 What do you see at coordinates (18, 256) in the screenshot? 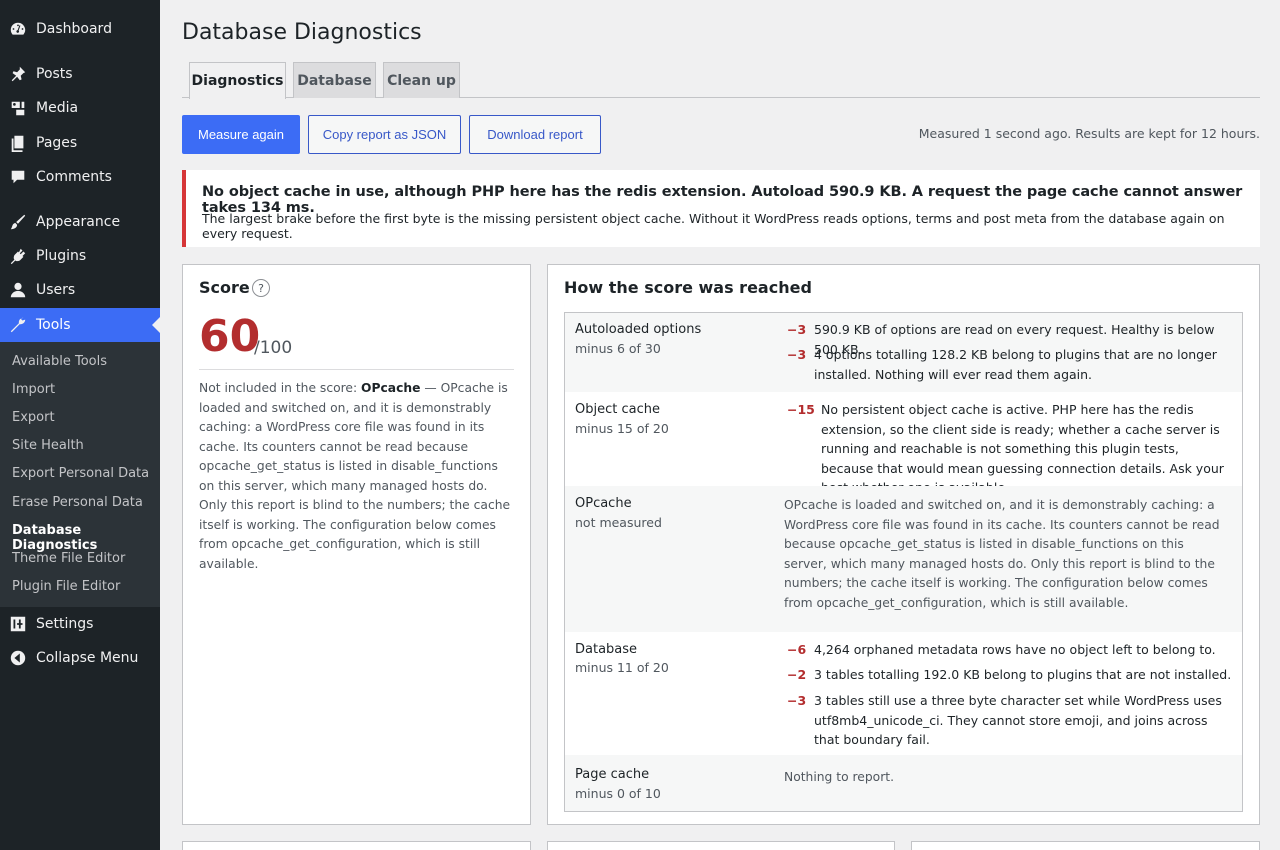
I see `plugin-icon` at bounding box center [18, 256].